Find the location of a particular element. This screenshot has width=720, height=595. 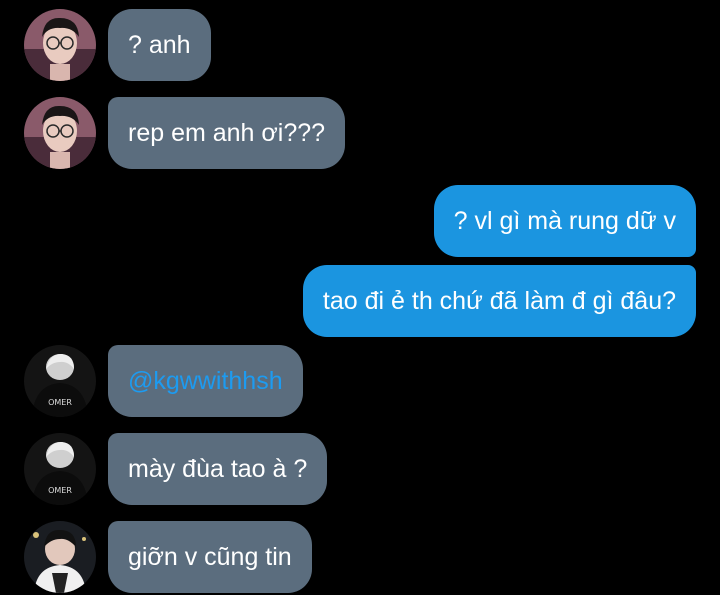

mention-link: @kgwwithhsh is located at coordinates (205, 381).